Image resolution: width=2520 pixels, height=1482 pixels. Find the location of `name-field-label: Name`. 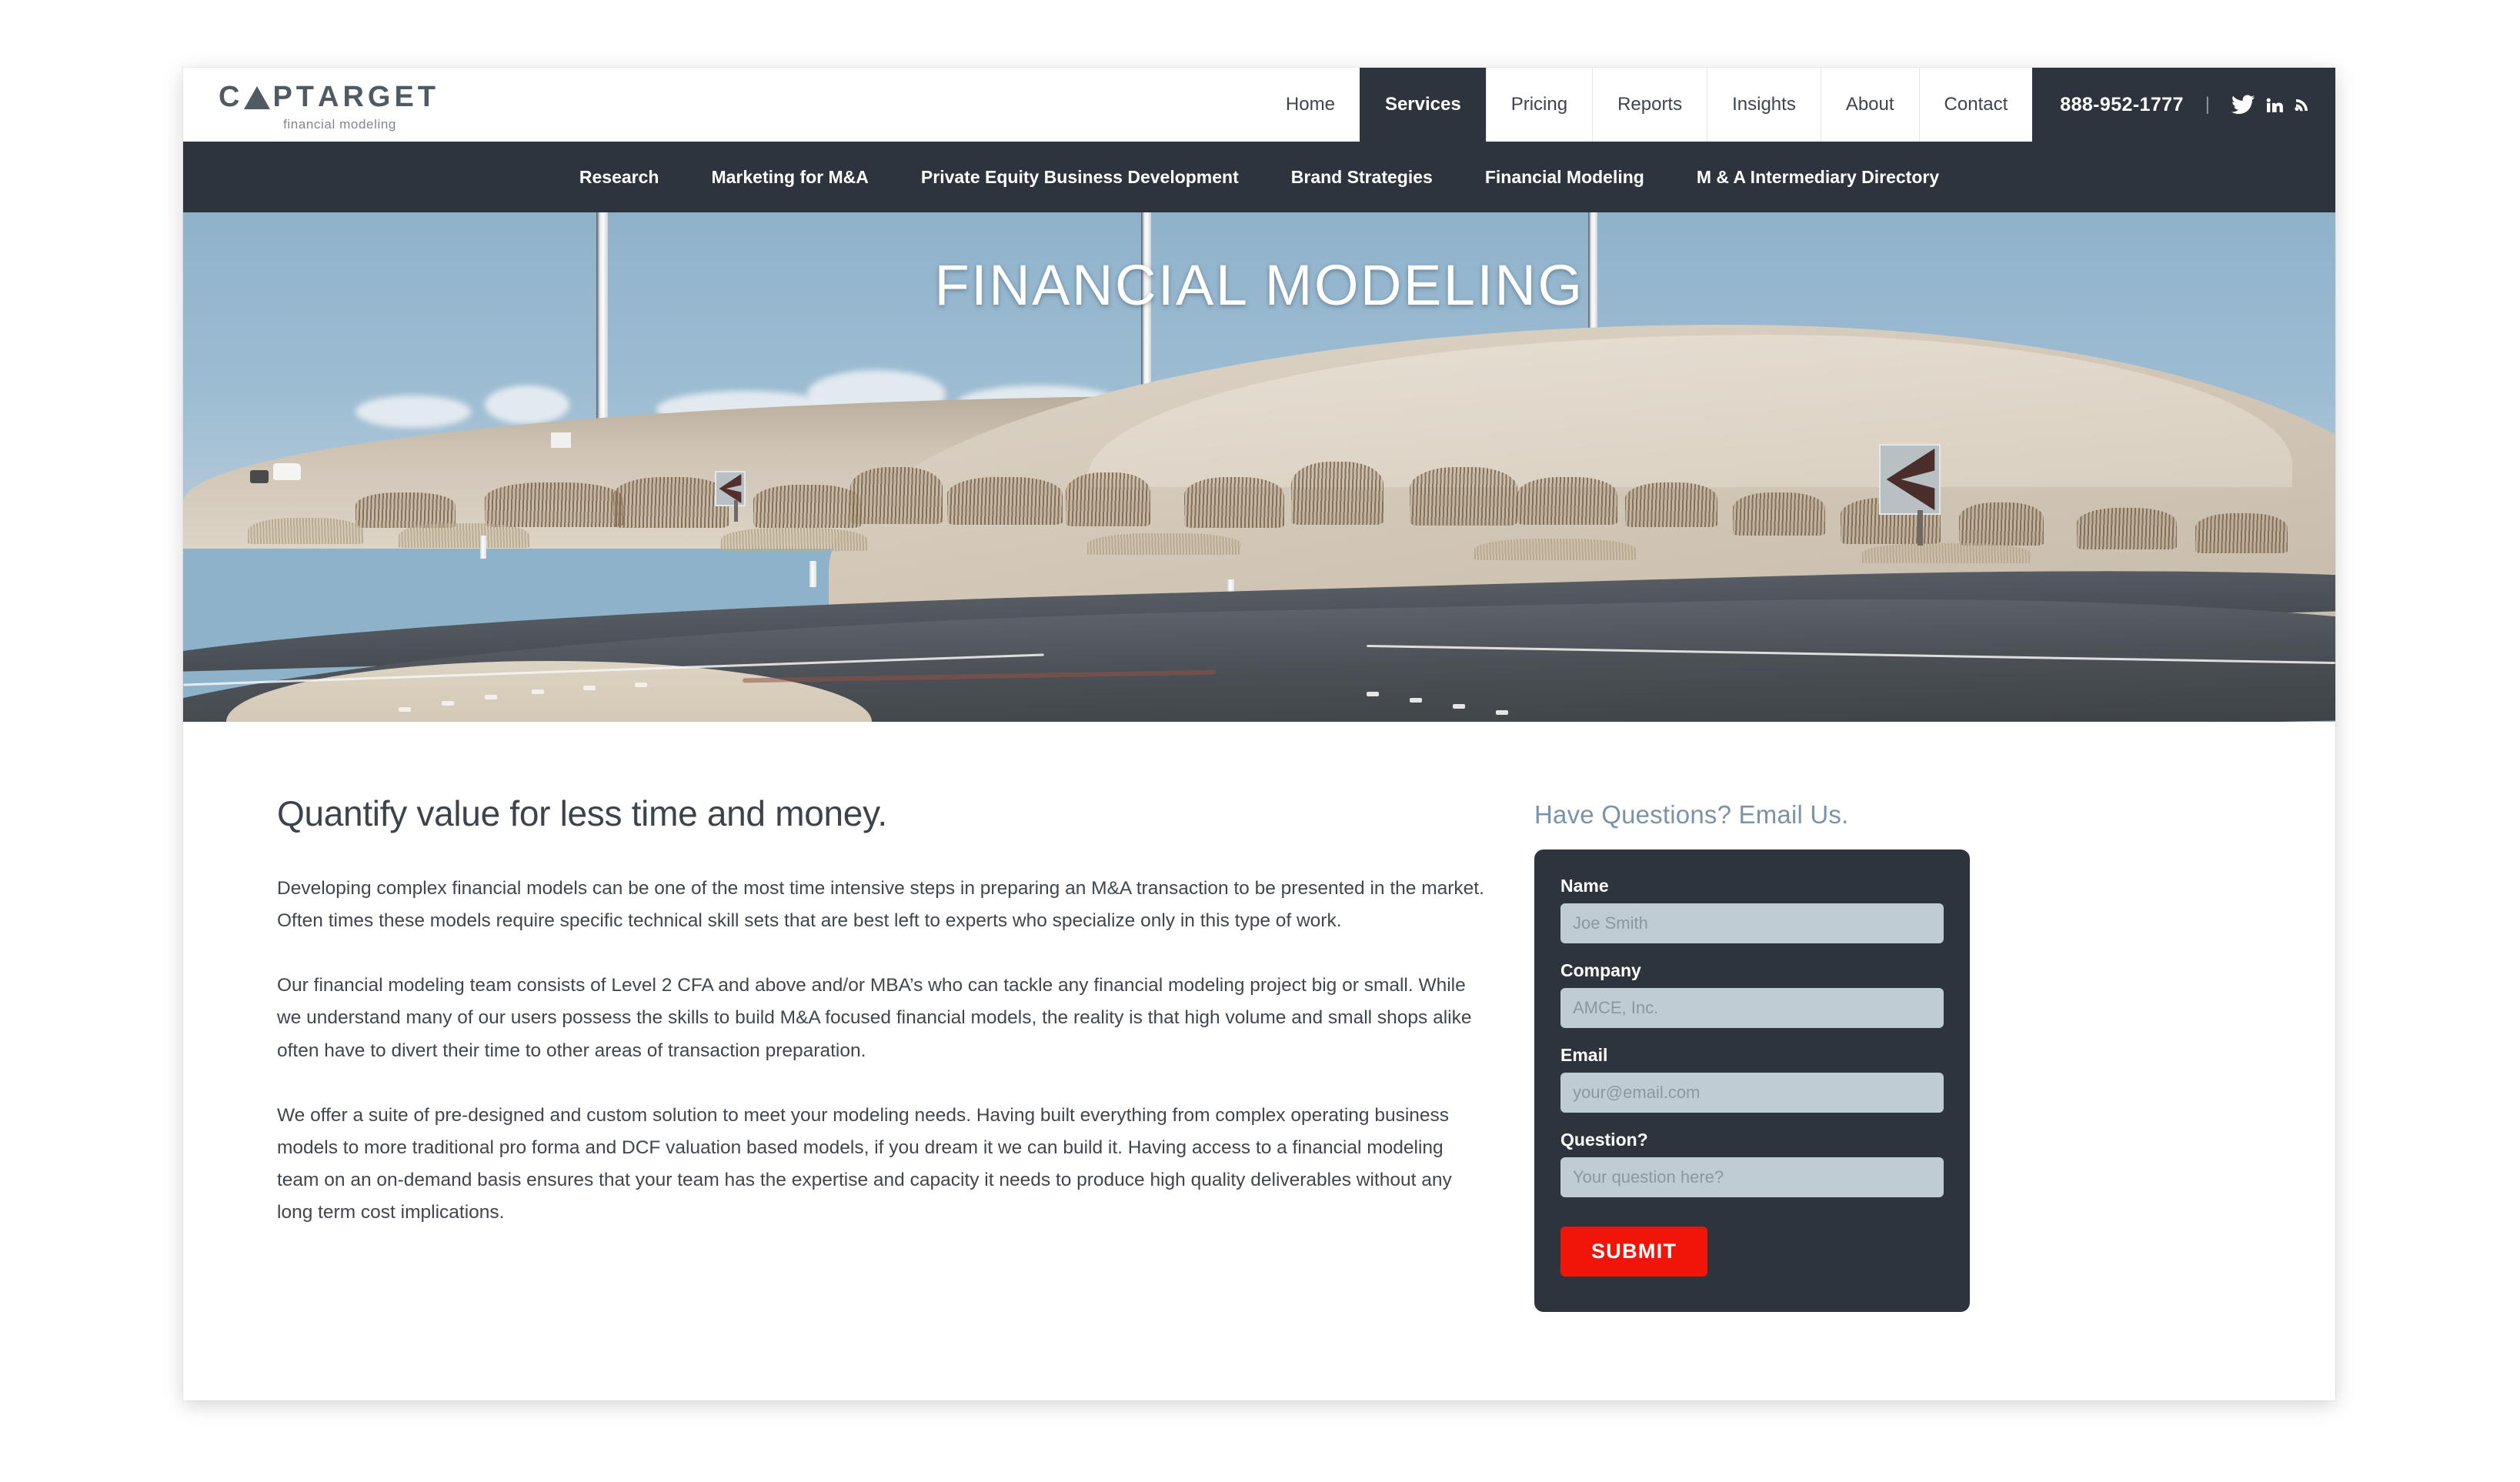

name-field-label: Name is located at coordinates (1584, 886).